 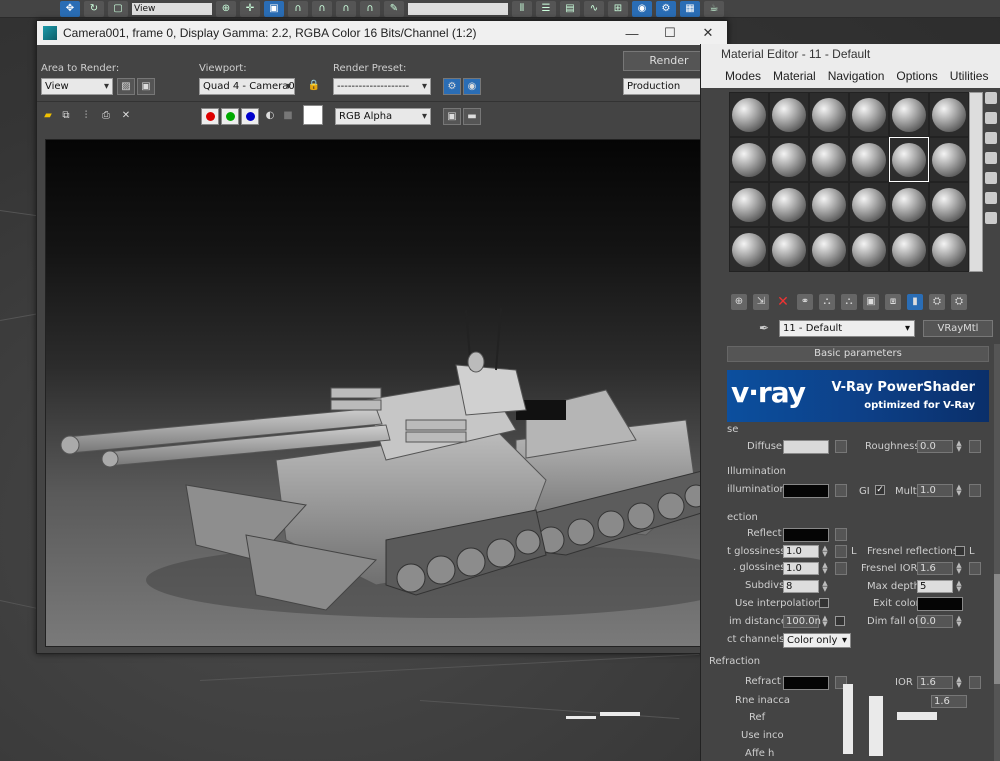 I want to click on self-illum-color-swatch, so click(x=806, y=491).